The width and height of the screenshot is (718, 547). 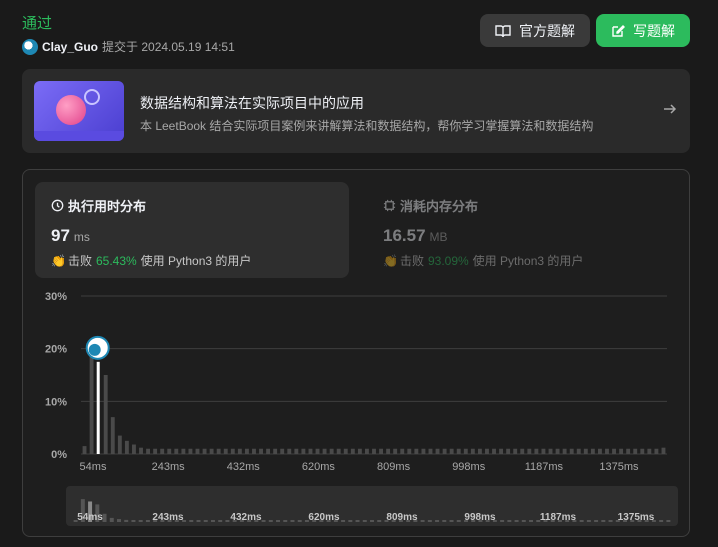 I want to click on x-tick-label: 1375ms, so click(x=619, y=467).